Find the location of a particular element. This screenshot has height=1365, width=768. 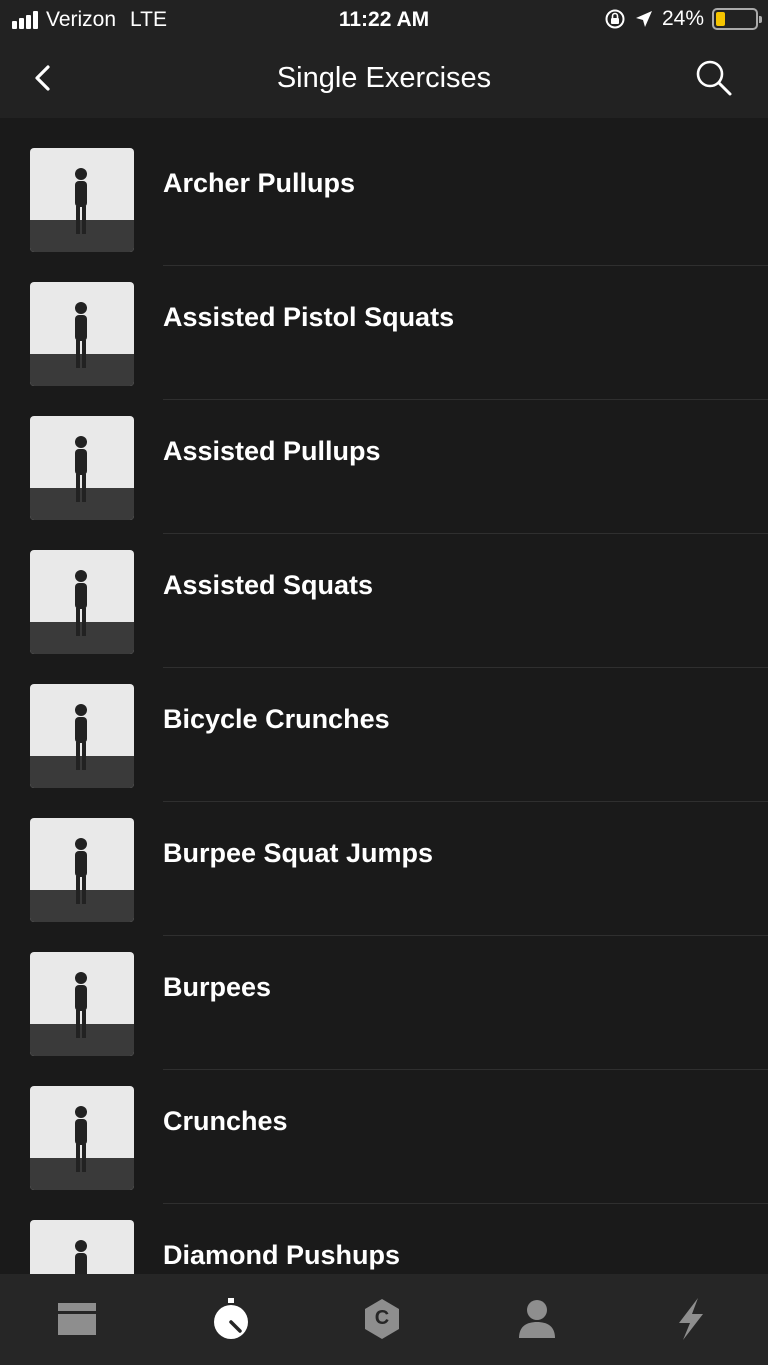

list-item: Burpee Squat Jumps is located at coordinates (384, 862).